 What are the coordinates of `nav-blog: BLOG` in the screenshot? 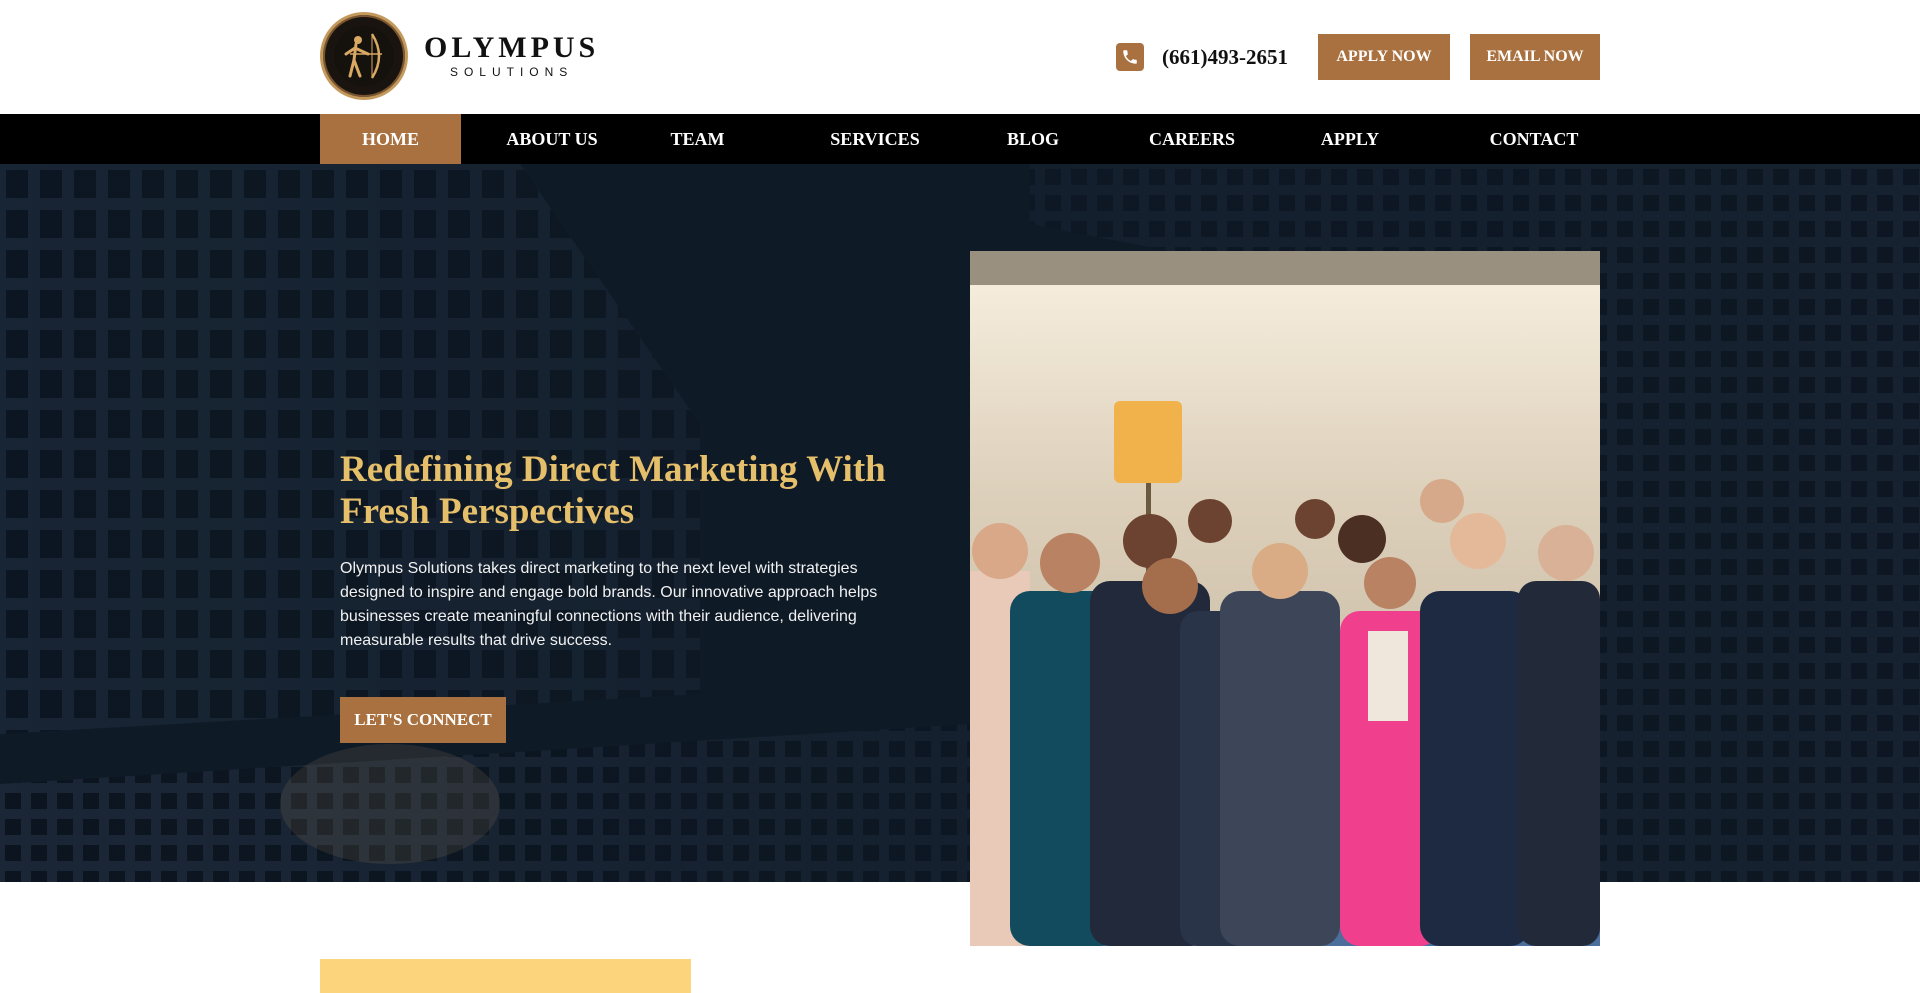 It's located at (1033, 139).